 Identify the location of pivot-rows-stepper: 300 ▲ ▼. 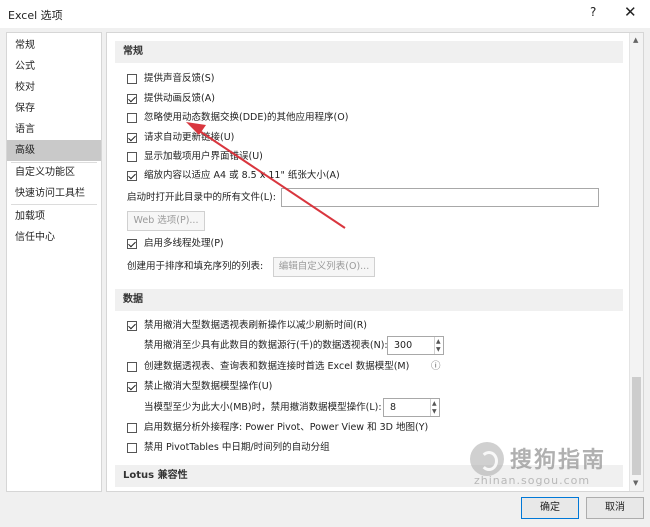
(415, 345).